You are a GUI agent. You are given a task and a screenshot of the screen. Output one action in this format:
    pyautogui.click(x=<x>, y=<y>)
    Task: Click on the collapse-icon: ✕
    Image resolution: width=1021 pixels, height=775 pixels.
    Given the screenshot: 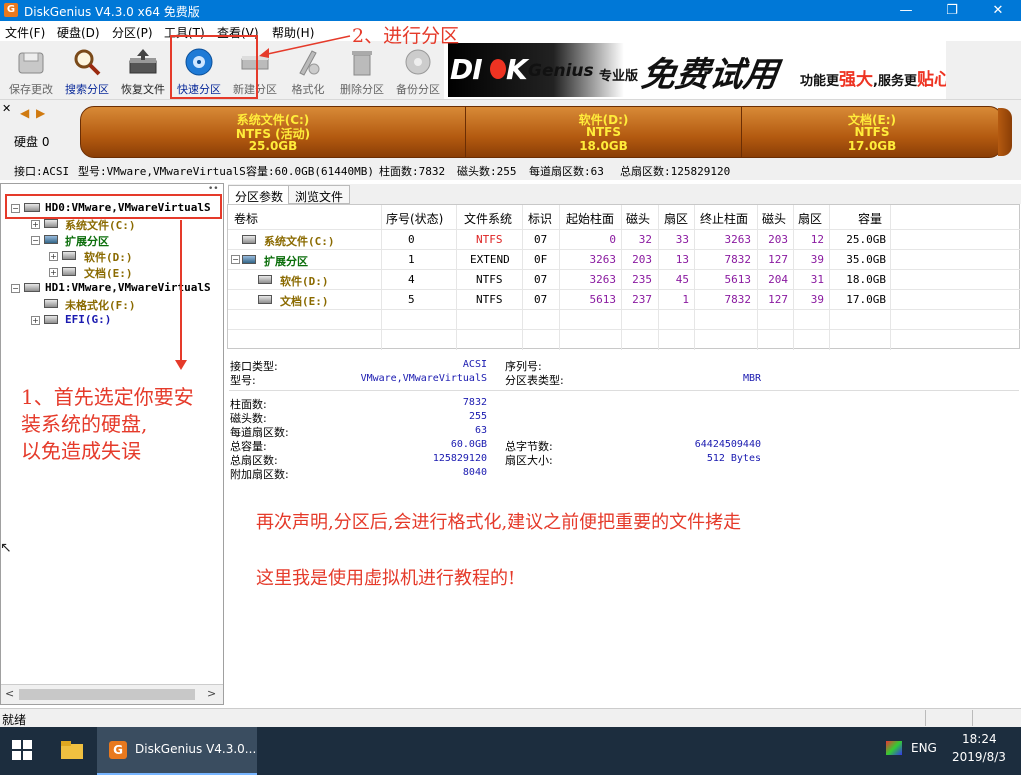 What is the action you would take?
    pyautogui.click(x=6, y=108)
    